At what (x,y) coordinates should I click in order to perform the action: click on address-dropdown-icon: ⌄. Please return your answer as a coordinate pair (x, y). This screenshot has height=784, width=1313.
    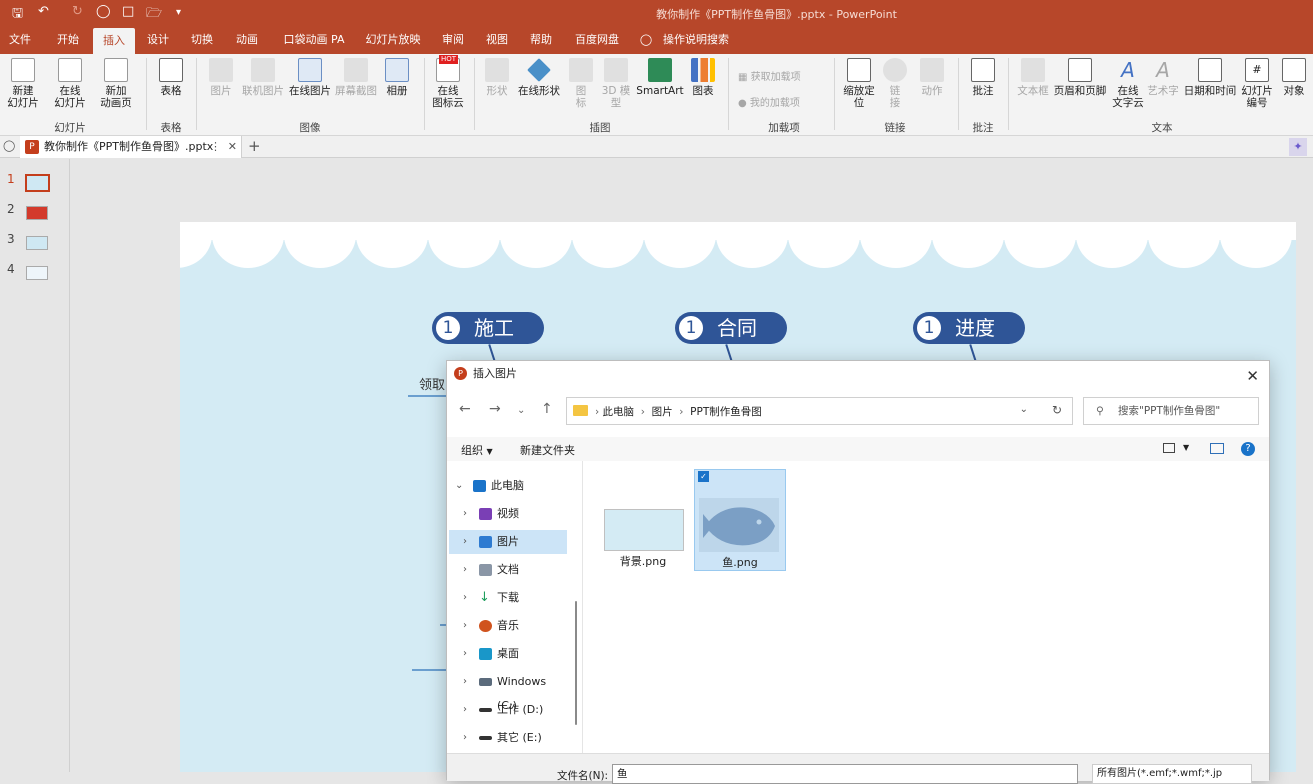
    Looking at the image, I should click on (1024, 409).